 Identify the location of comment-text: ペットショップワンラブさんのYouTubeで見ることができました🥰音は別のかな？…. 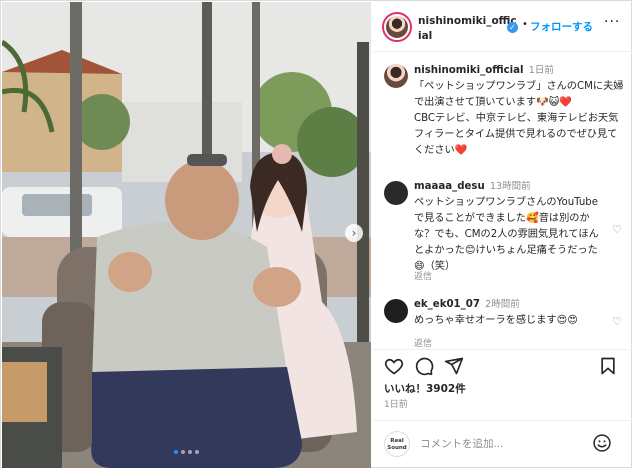
(506, 234).